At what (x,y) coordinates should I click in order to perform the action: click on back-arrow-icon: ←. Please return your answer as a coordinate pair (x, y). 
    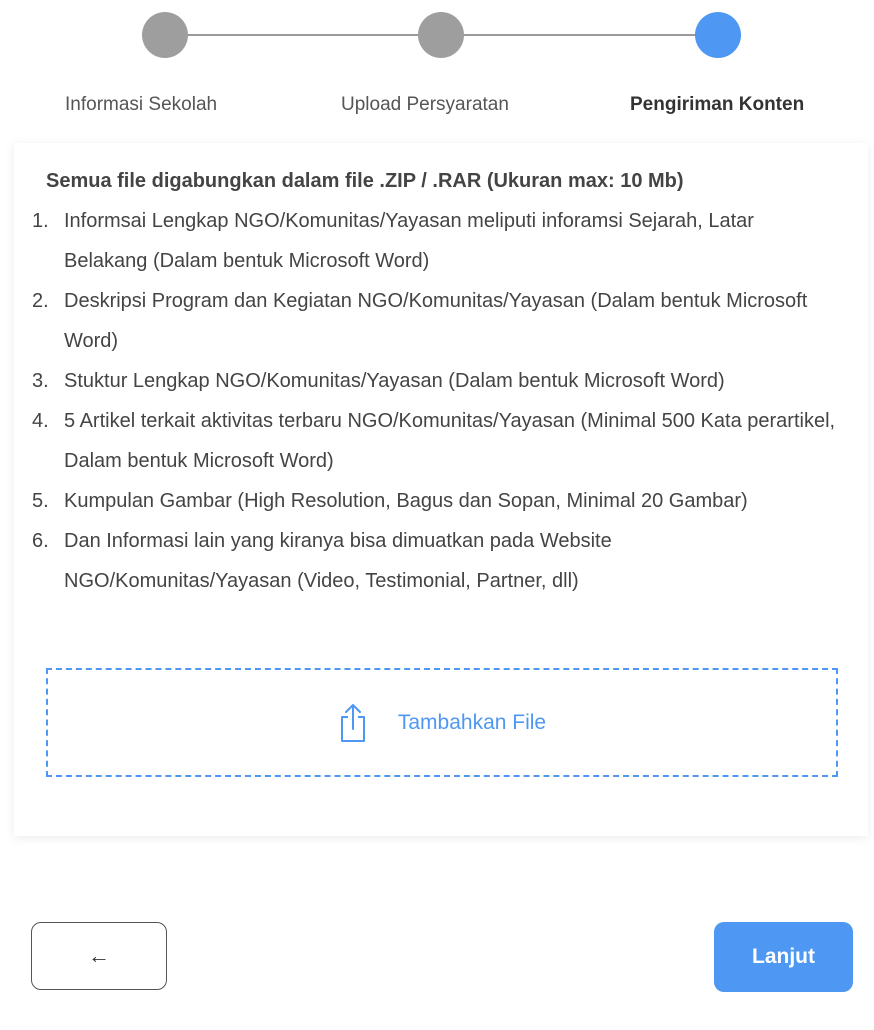
    Looking at the image, I should click on (99, 955).